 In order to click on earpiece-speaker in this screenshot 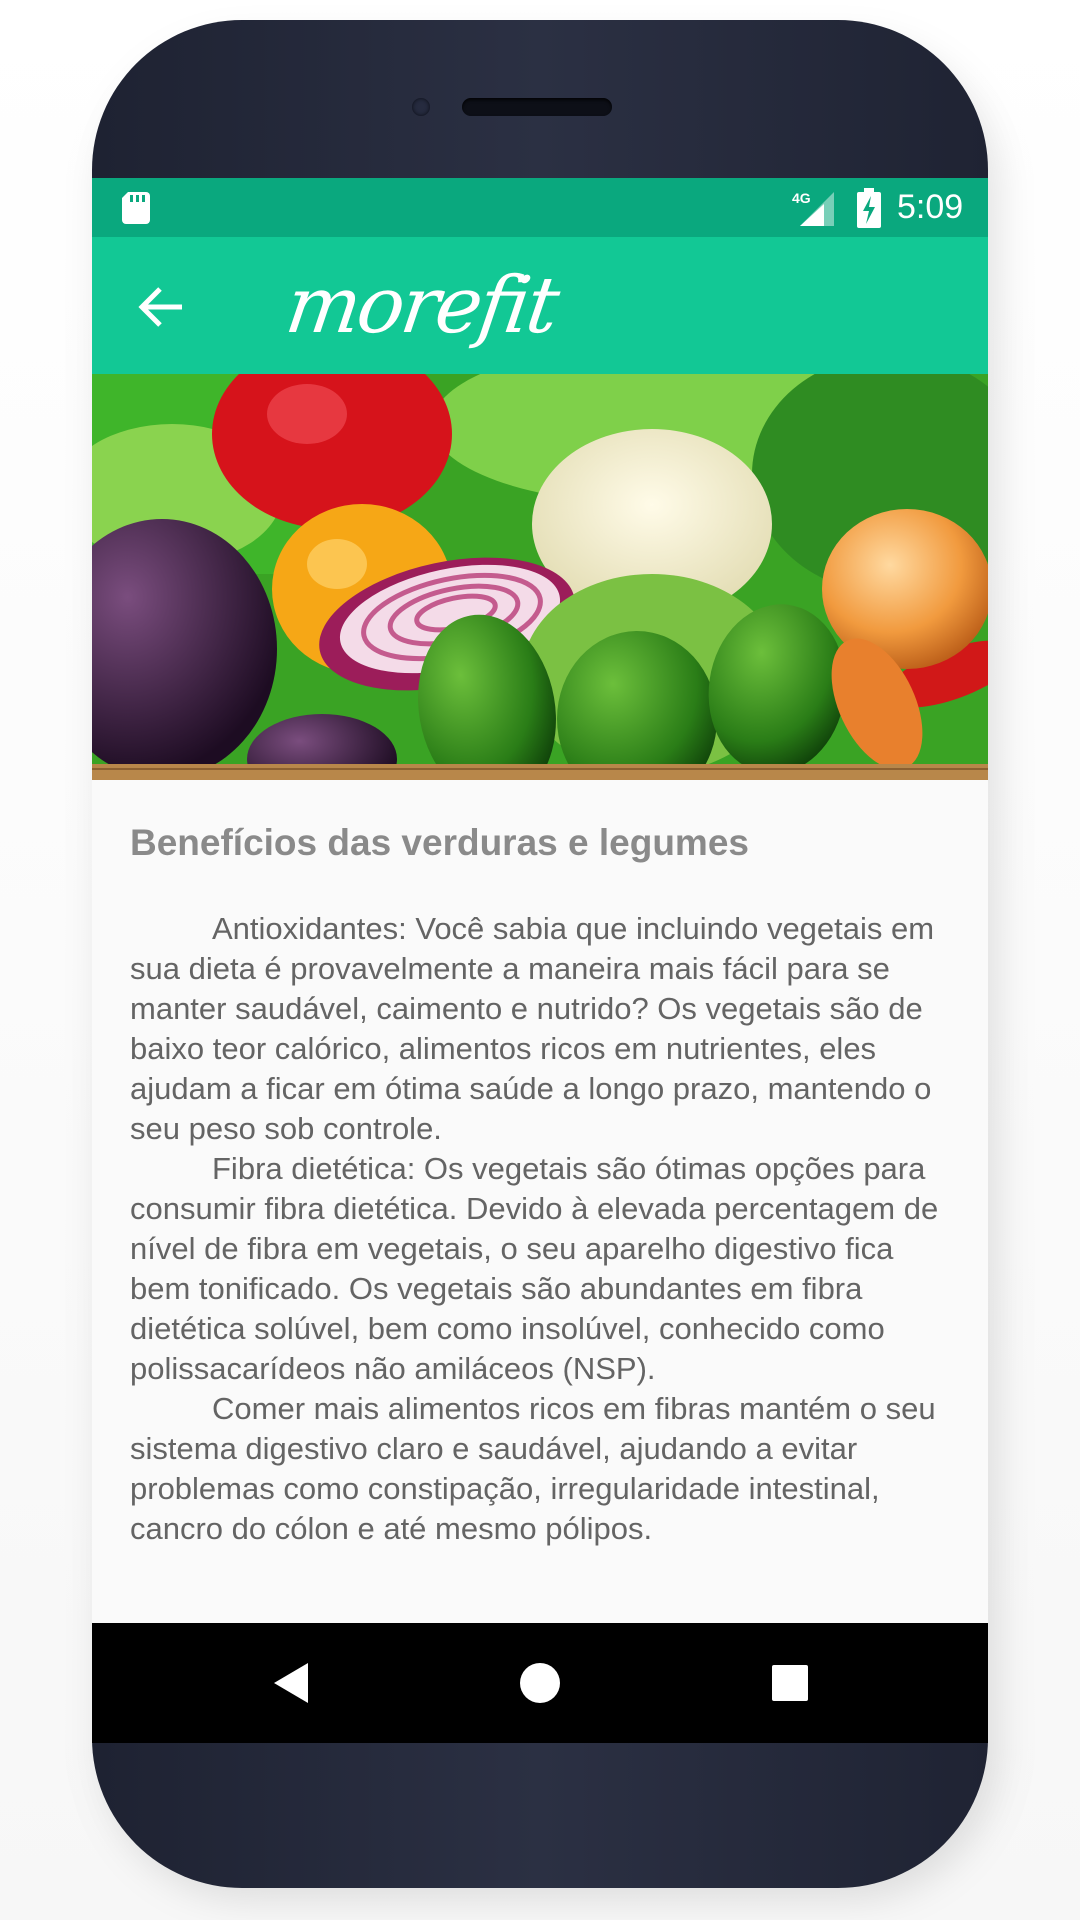, I will do `click(537, 107)`.